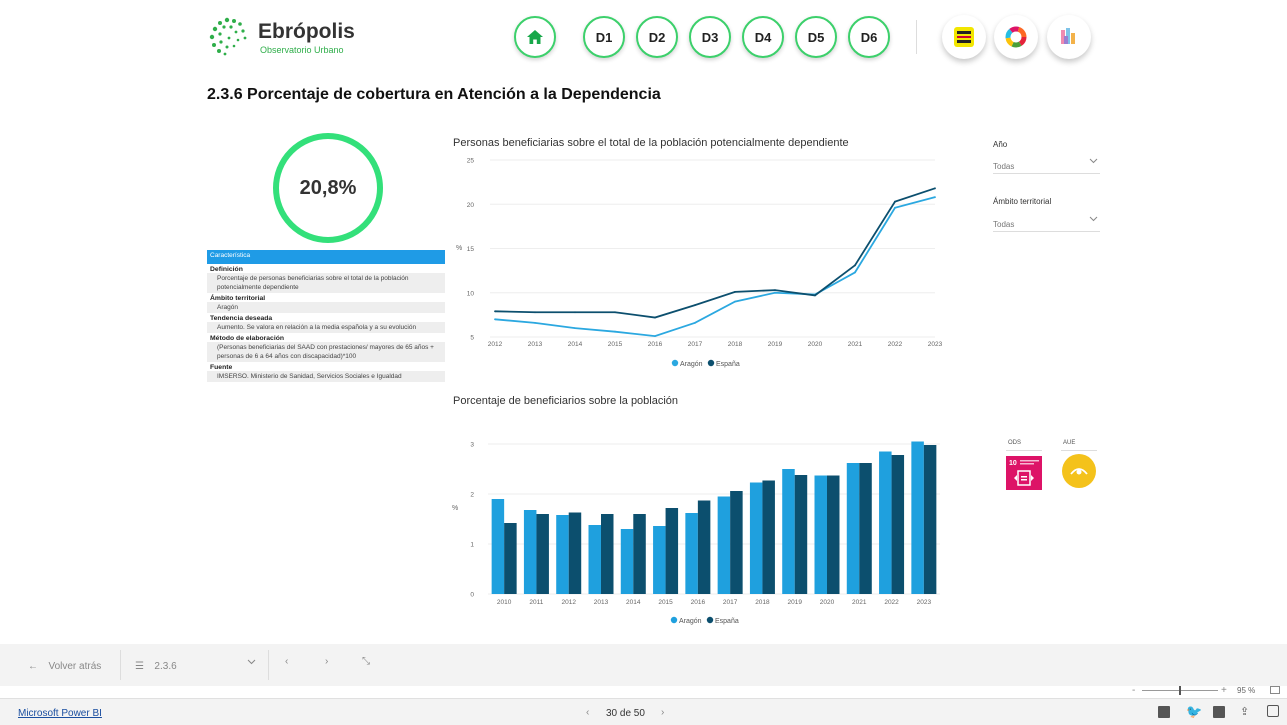 This screenshot has height=725, width=1287. I want to click on nav-d4-button: D4, so click(763, 37).